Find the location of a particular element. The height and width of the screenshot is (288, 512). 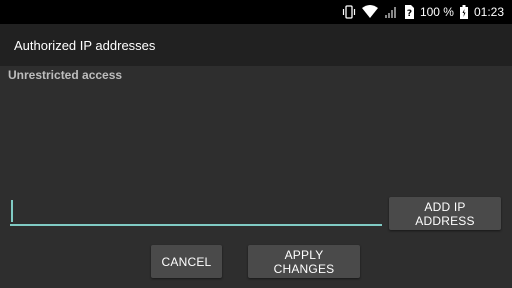

battery-icon is located at coordinates (463, 12).